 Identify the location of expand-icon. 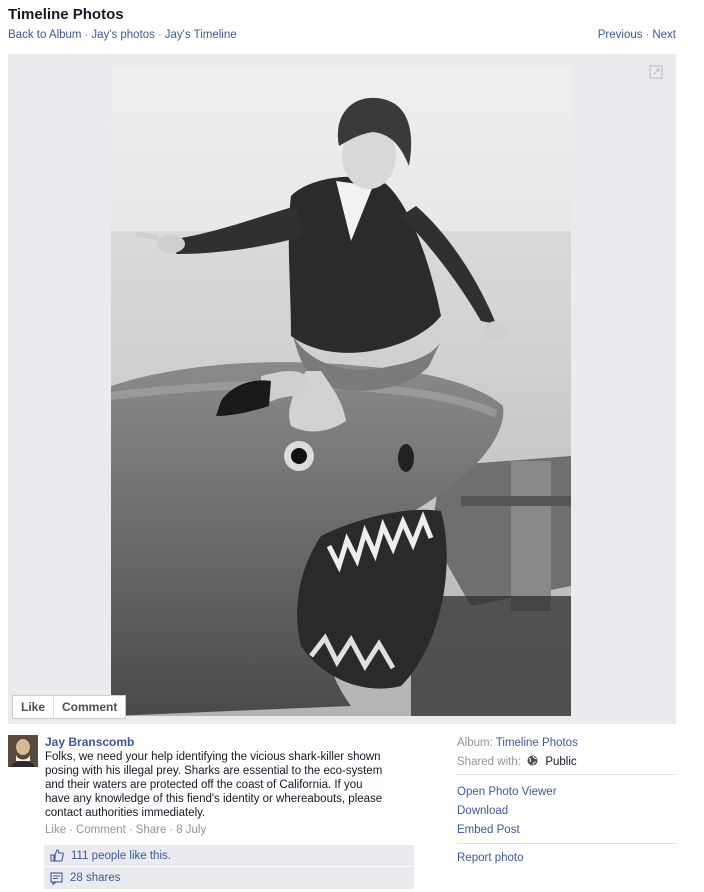
(656, 72).